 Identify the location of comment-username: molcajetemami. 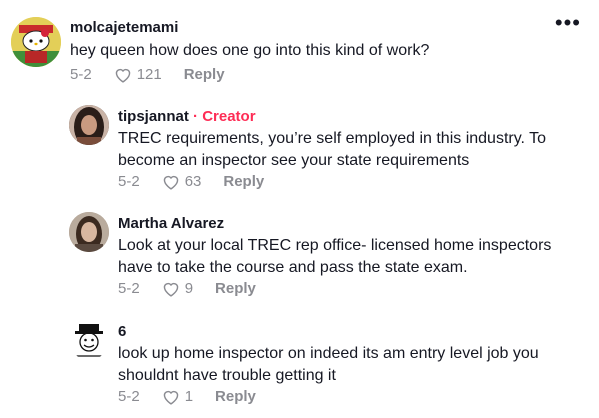
(124, 27).